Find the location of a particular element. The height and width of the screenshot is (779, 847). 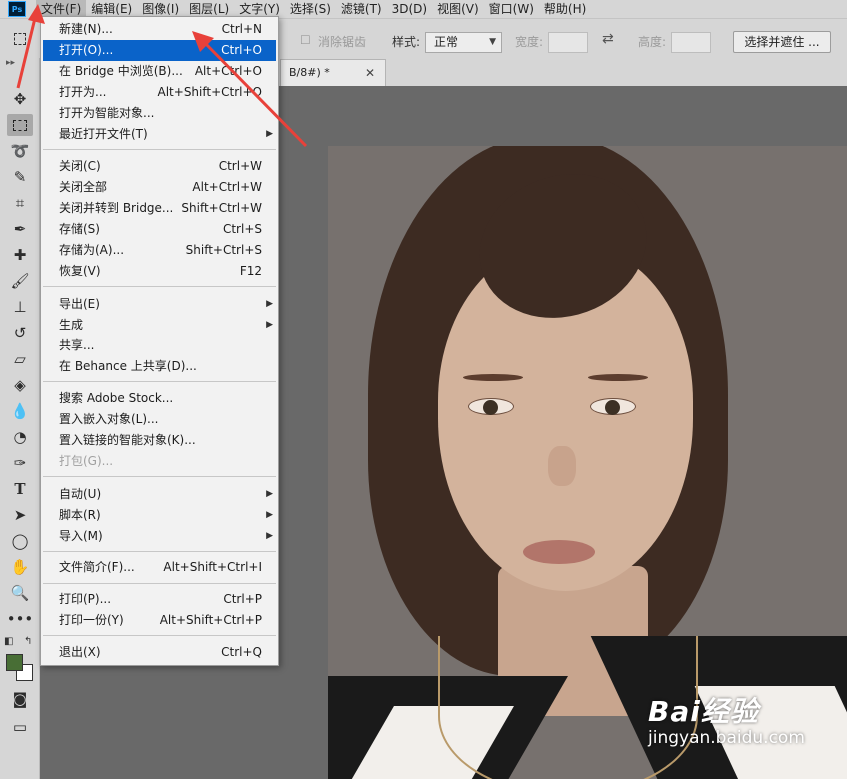

chevron-down-icon: ▼ is located at coordinates (492, 42).